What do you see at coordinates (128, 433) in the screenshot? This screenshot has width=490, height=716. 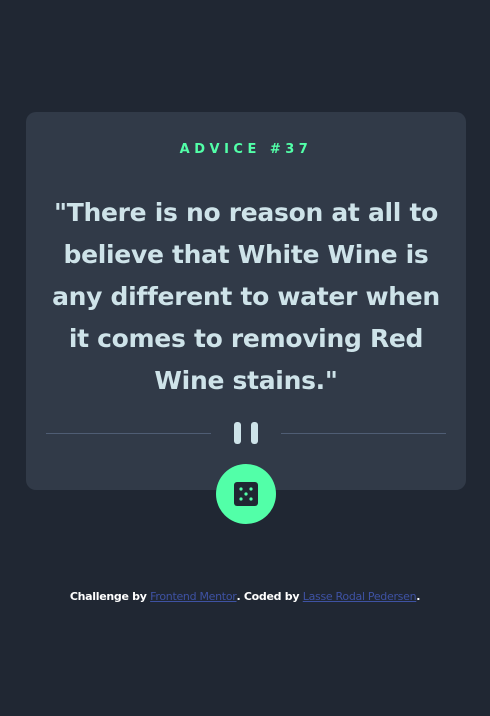 I see `divider-line-left` at bounding box center [128, 433].